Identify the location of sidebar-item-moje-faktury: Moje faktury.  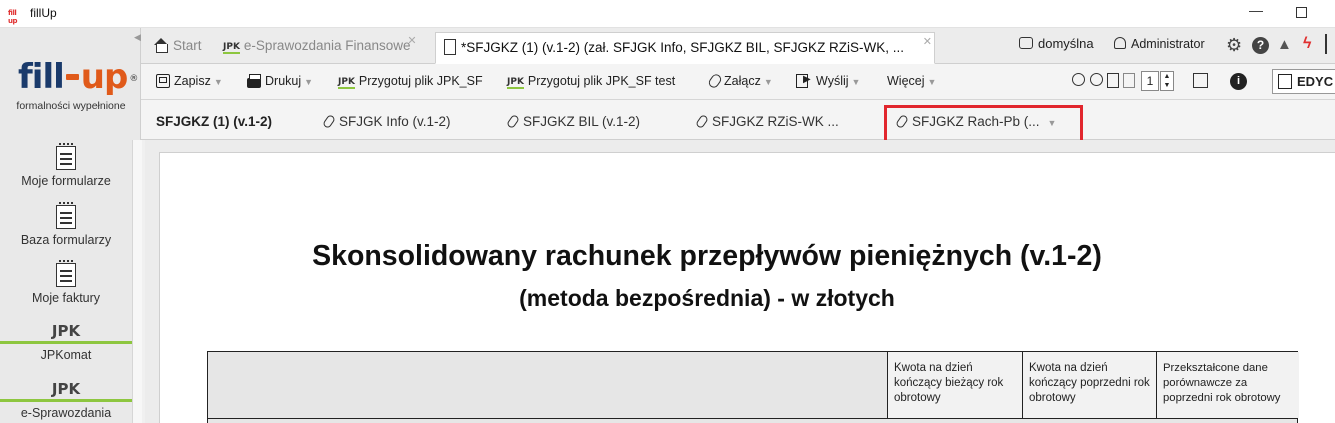
(66, 282).